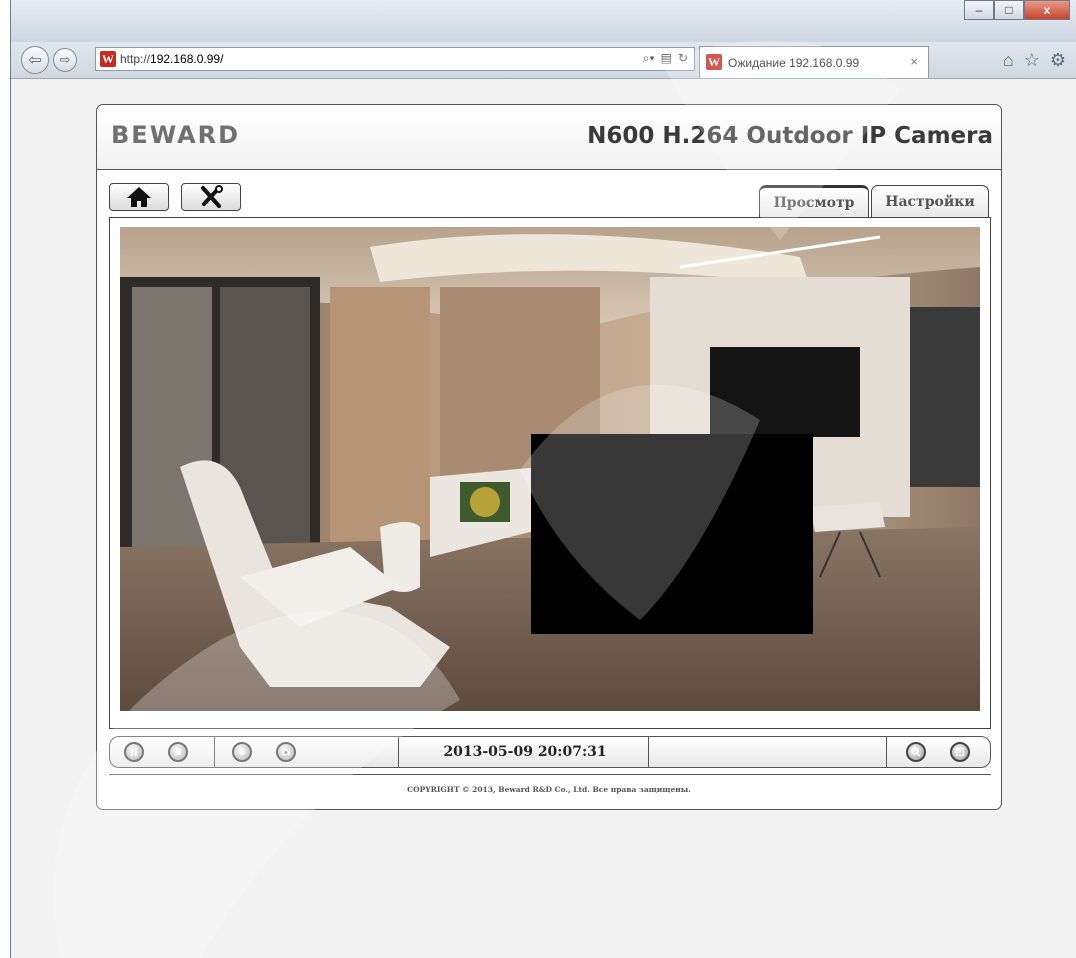  What do you see at coordinates (814, 201) in the screenshot?
I see `tab-view: Просмотр` at bounding box center [814, 201].